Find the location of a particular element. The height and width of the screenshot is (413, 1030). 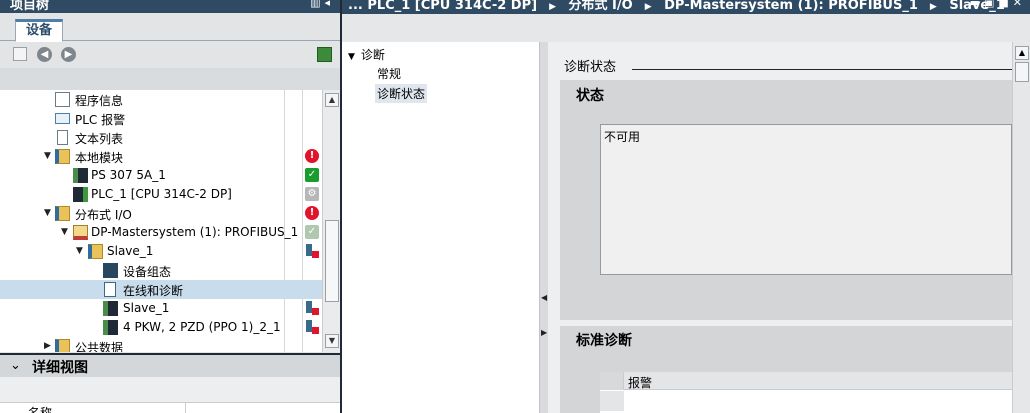

window-controls-icon: ▬▣■✕ is located at coordinates (998, 4).